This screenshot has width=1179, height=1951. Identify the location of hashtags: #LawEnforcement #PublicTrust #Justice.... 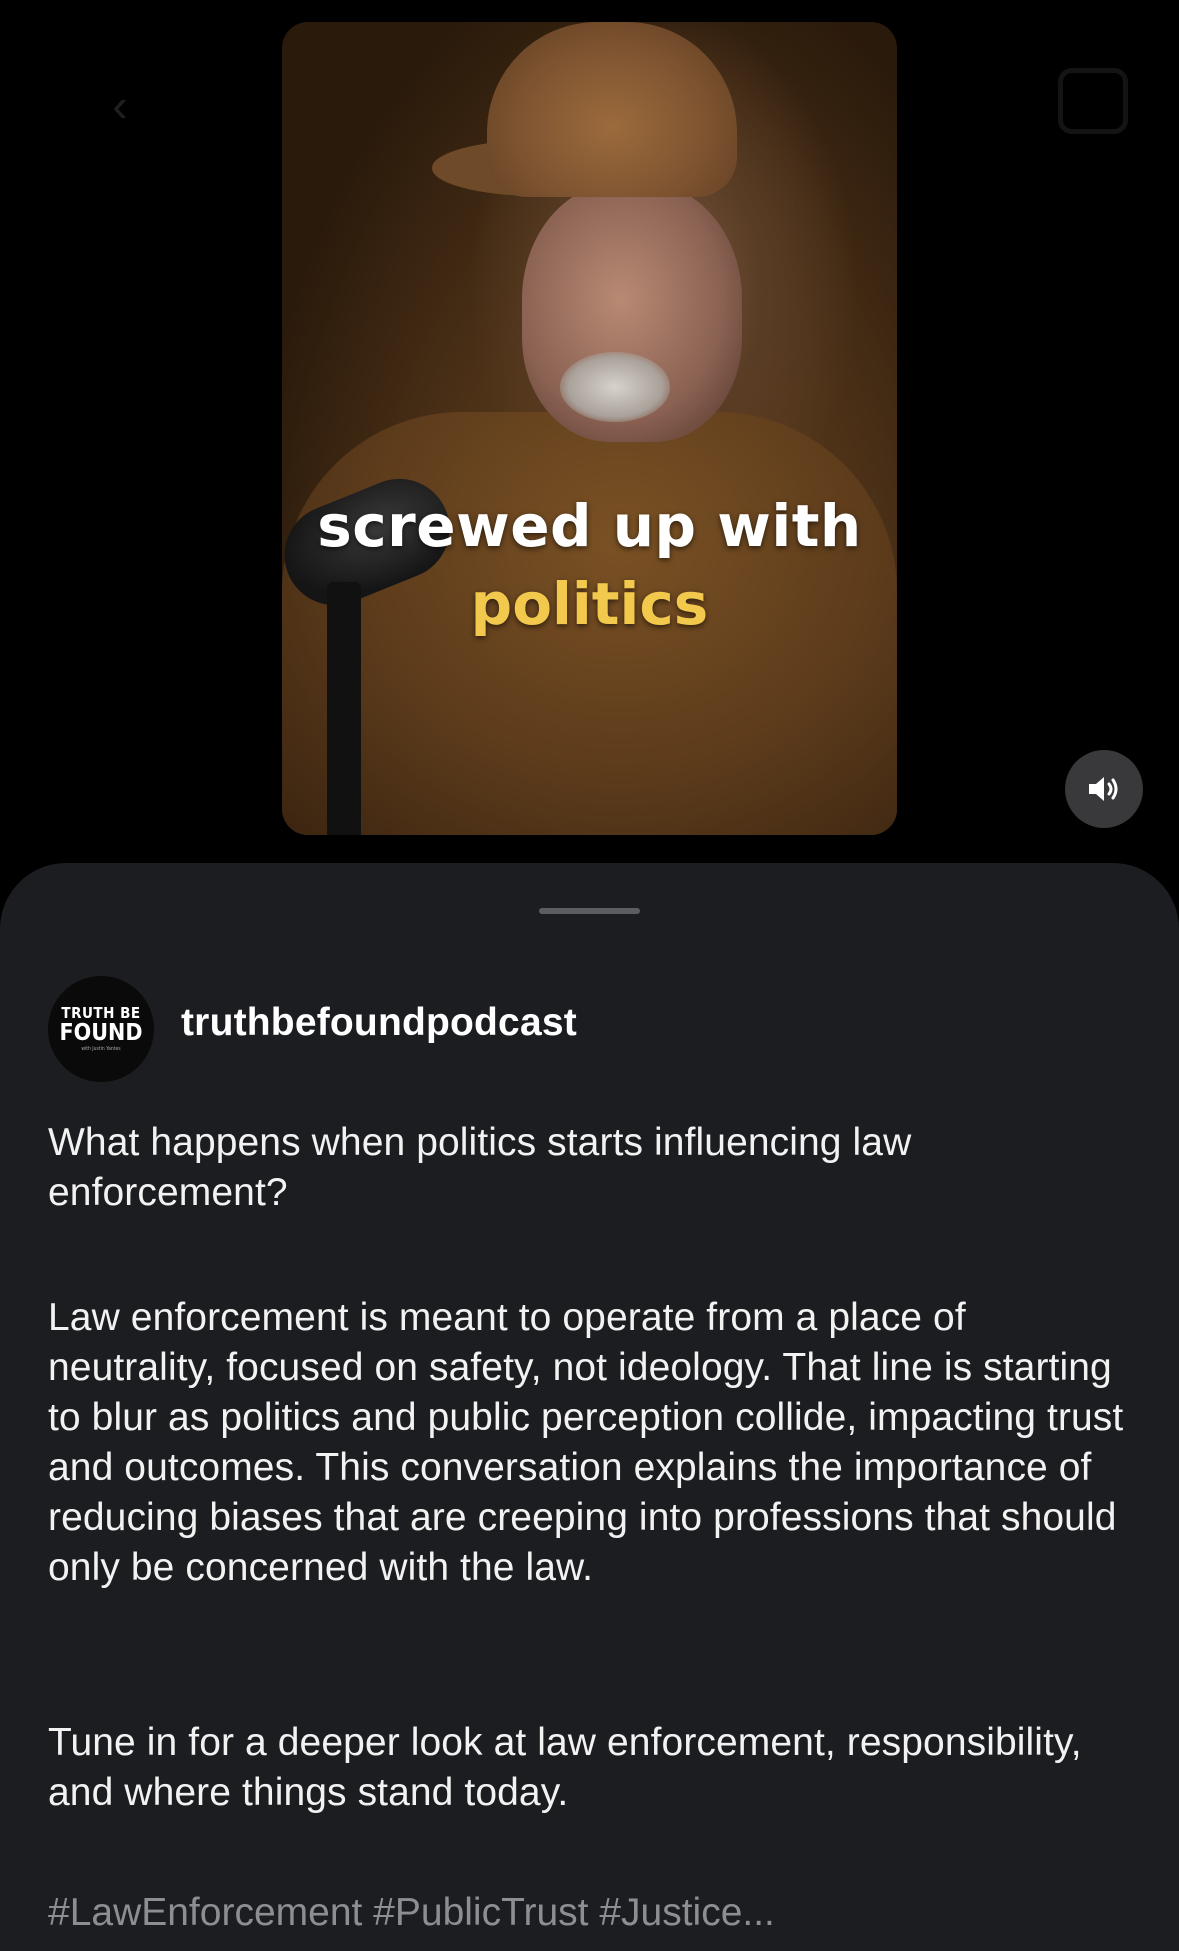
(411, 1913).